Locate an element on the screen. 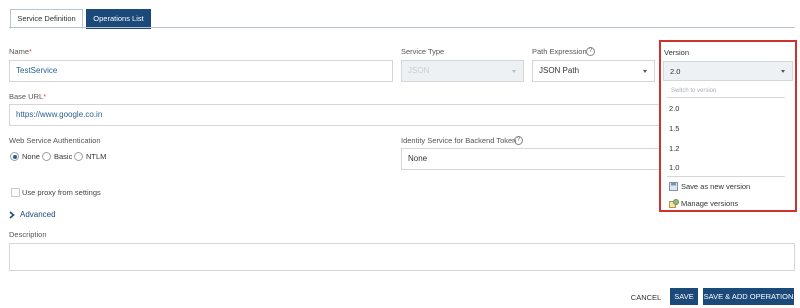  version-option-2-0: 2.0 is located at coordinates (674, 108).